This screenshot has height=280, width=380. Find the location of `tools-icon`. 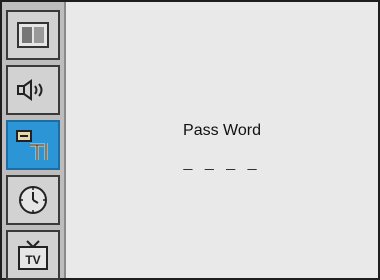

tools-icon is located at coordinates (33, 145).